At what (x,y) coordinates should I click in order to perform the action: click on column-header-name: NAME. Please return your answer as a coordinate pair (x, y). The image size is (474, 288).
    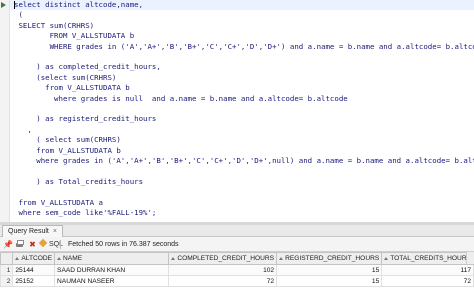
    Looking at the image, I should click on (112, 258).